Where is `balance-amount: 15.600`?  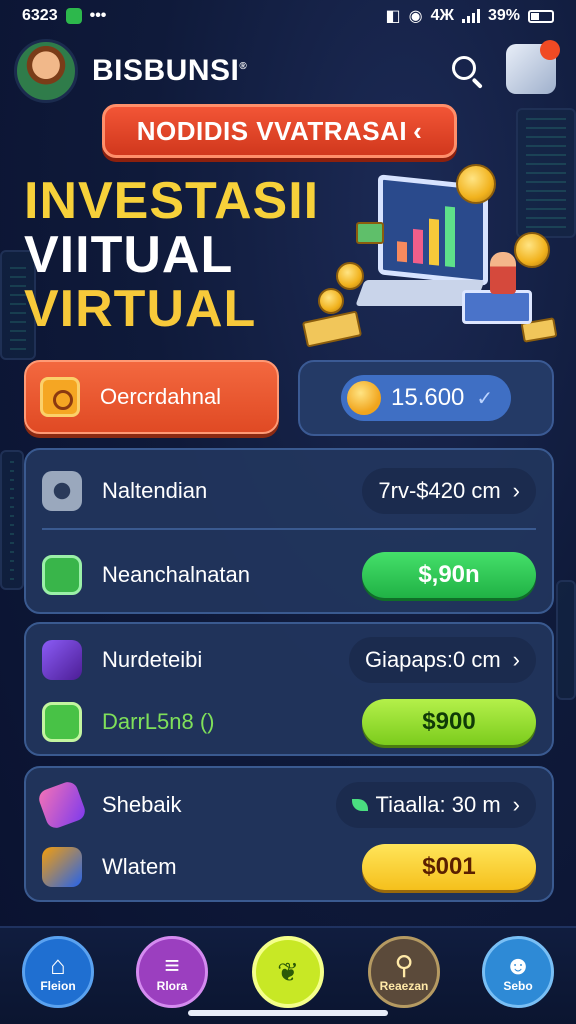
balance-amount: 15.600 is located at coordinates (428, 397).